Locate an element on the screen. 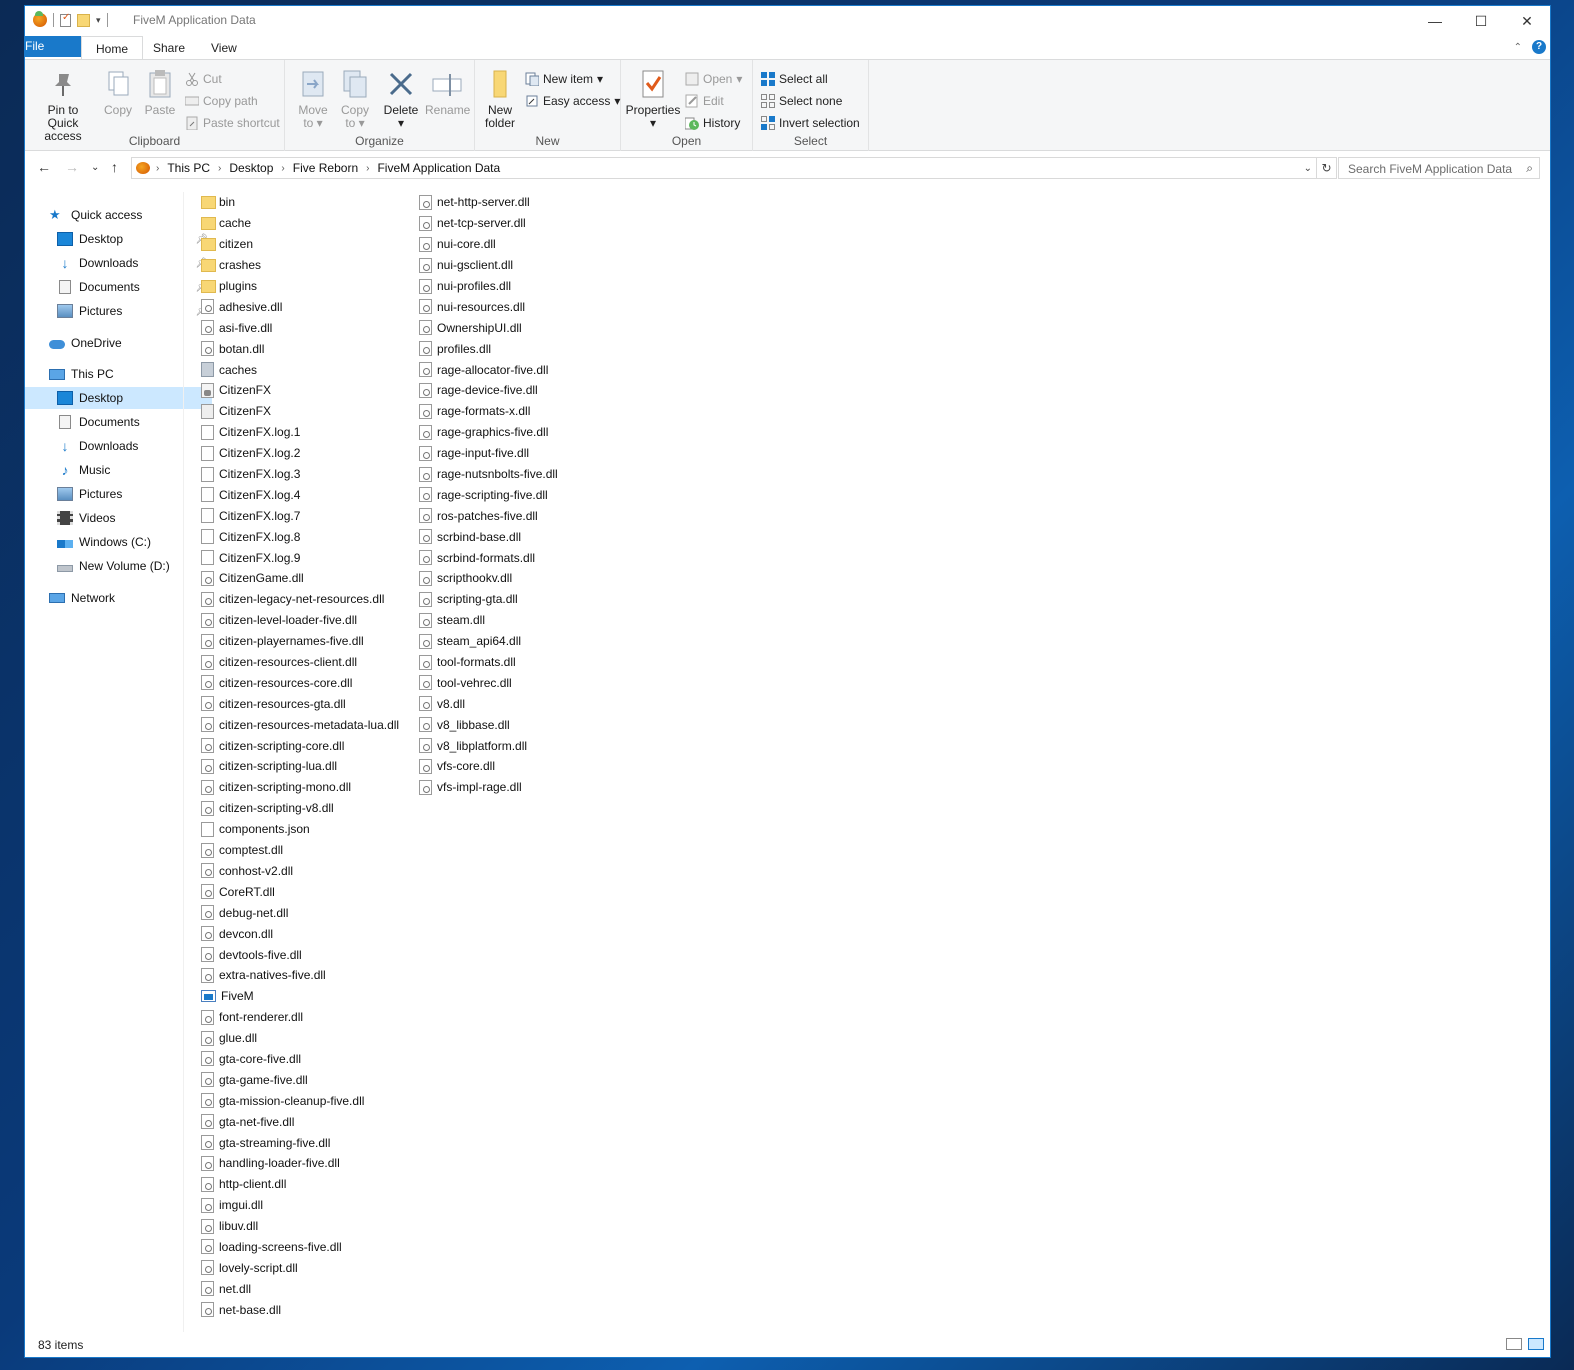 This screenshot has height=1370, width=1574. nav-onedrive: OneDrive is located at coordinates (114, 343).